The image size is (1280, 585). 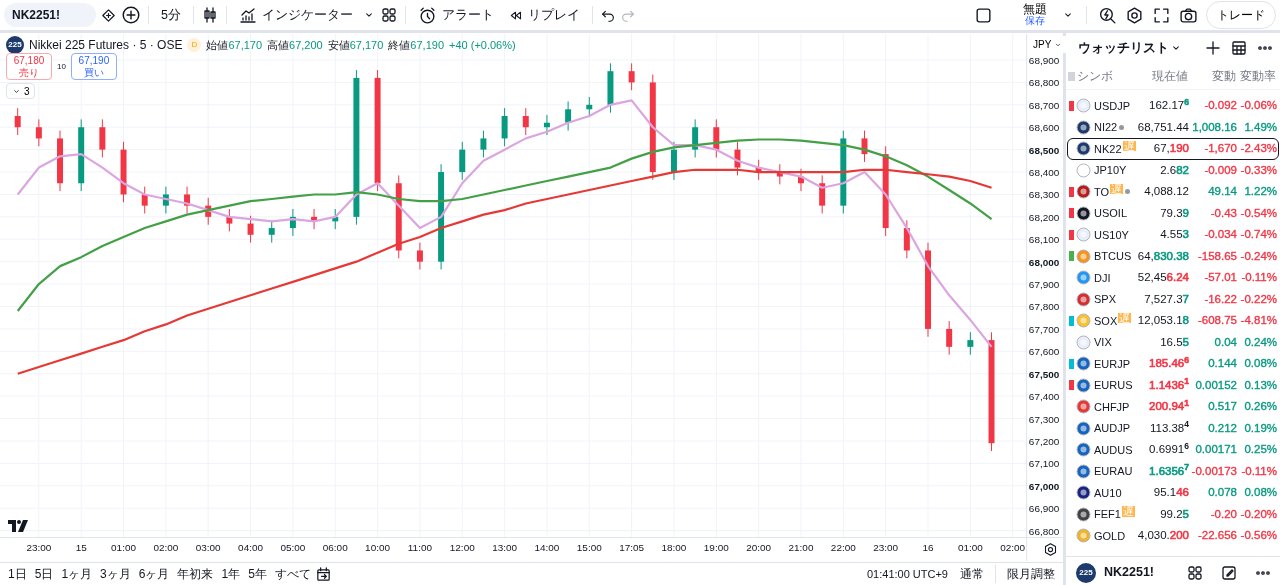 I want to click on column-header: 変動, so click(x=1212, y=76).